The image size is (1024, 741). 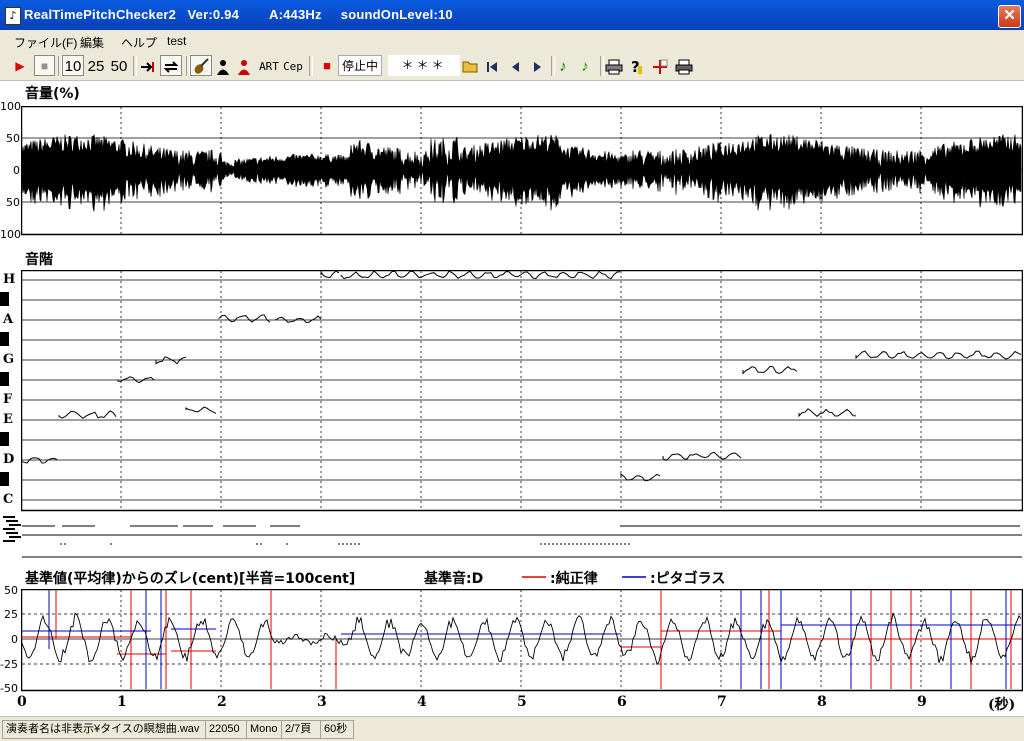 I want to click on prev-page-button, so click(x=515, y=65).